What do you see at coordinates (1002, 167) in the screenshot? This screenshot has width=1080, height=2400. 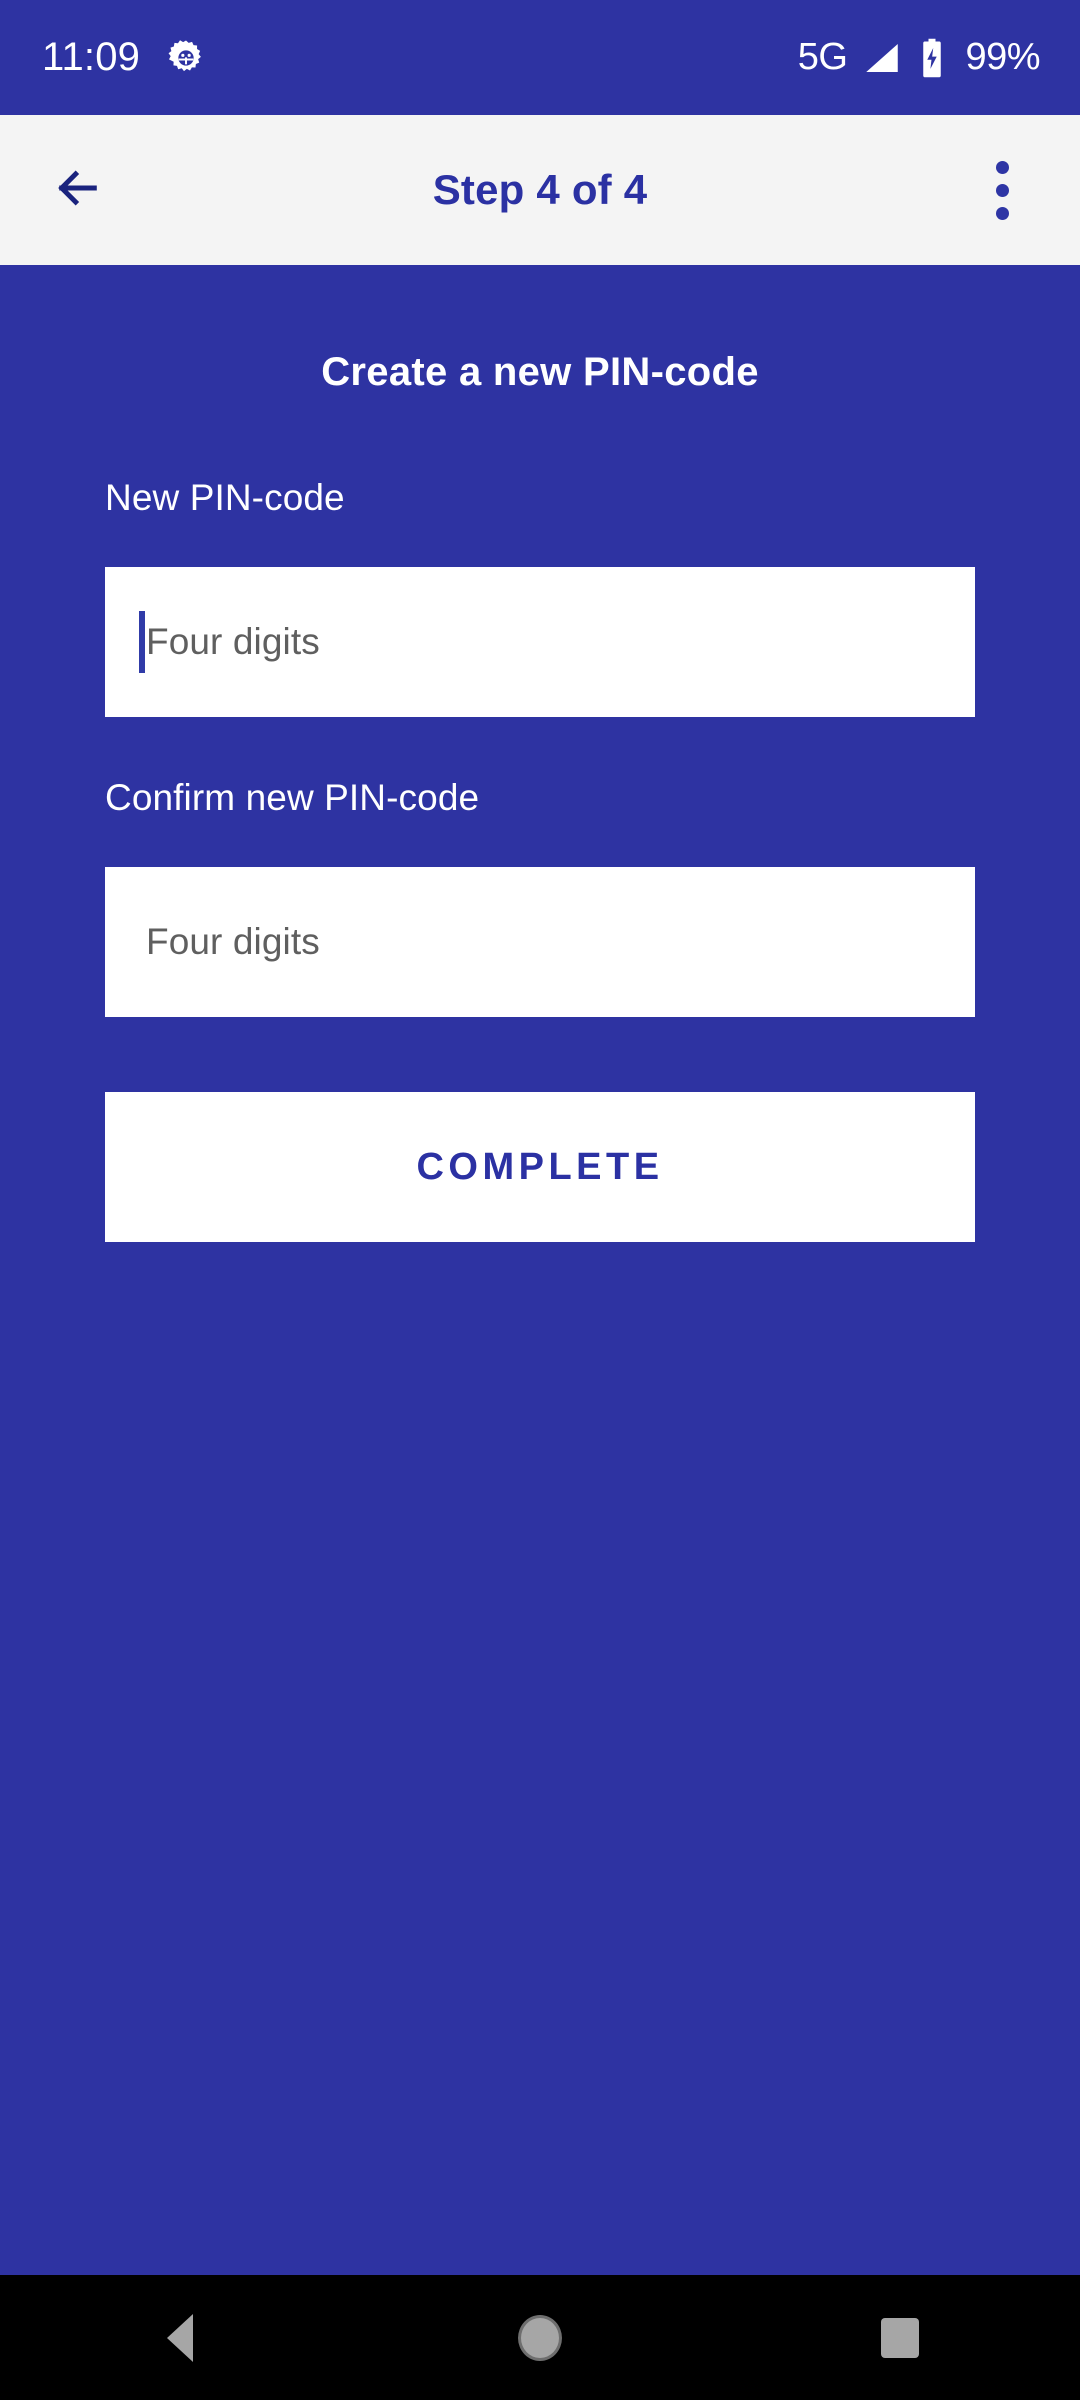 I see `more-vertical-icon` at bounding box center [1002, 167].